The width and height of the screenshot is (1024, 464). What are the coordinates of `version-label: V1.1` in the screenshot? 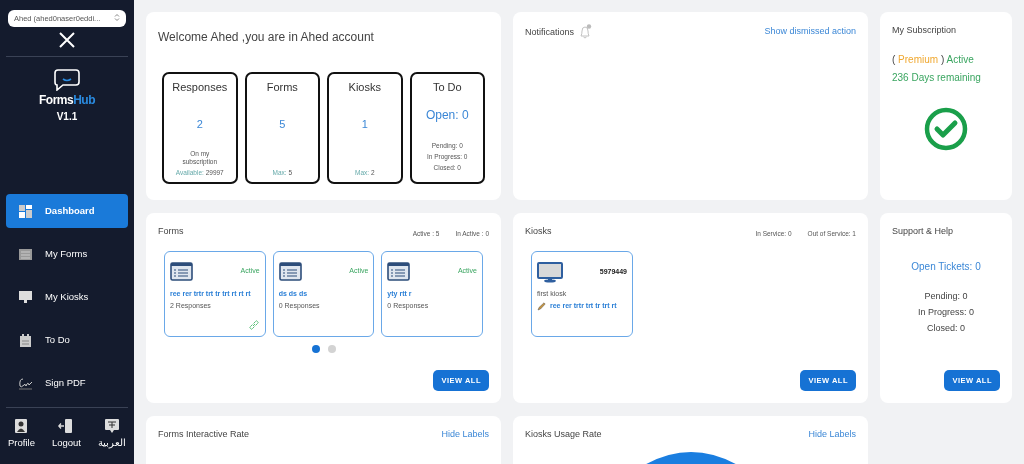 It's located at (67, 117).